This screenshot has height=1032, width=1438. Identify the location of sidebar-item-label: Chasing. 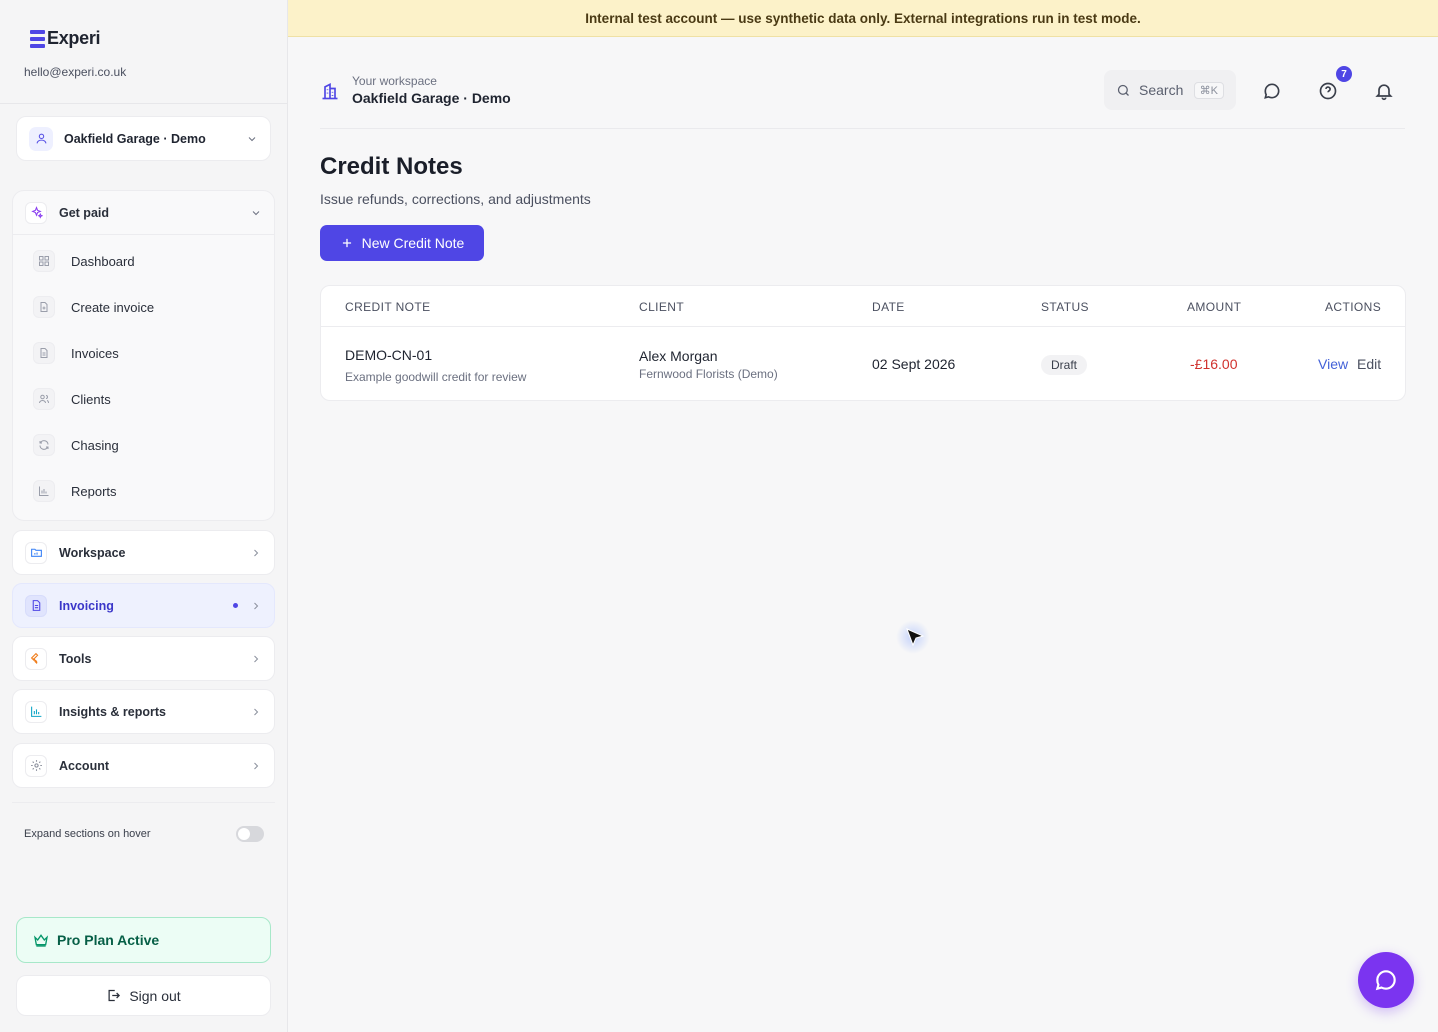
(95, 445).